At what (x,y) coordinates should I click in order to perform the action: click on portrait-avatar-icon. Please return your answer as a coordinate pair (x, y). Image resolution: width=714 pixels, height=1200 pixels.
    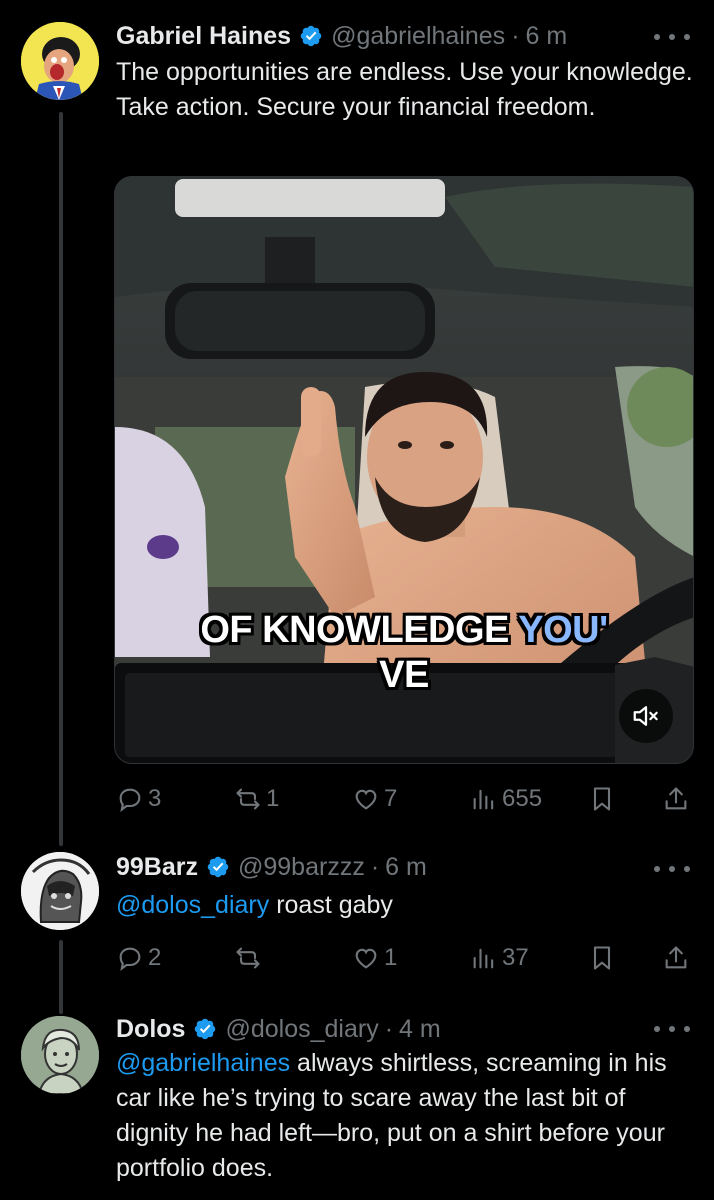
    Looking at the image, I should click on (60, 1055).